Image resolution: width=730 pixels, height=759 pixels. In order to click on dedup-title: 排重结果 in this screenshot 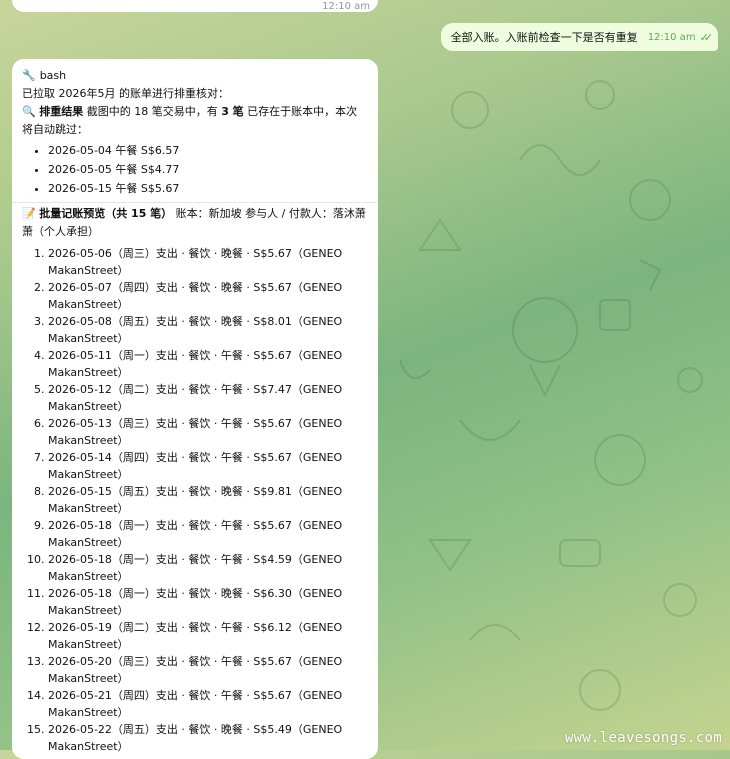, I will do `click(61, 111)`.